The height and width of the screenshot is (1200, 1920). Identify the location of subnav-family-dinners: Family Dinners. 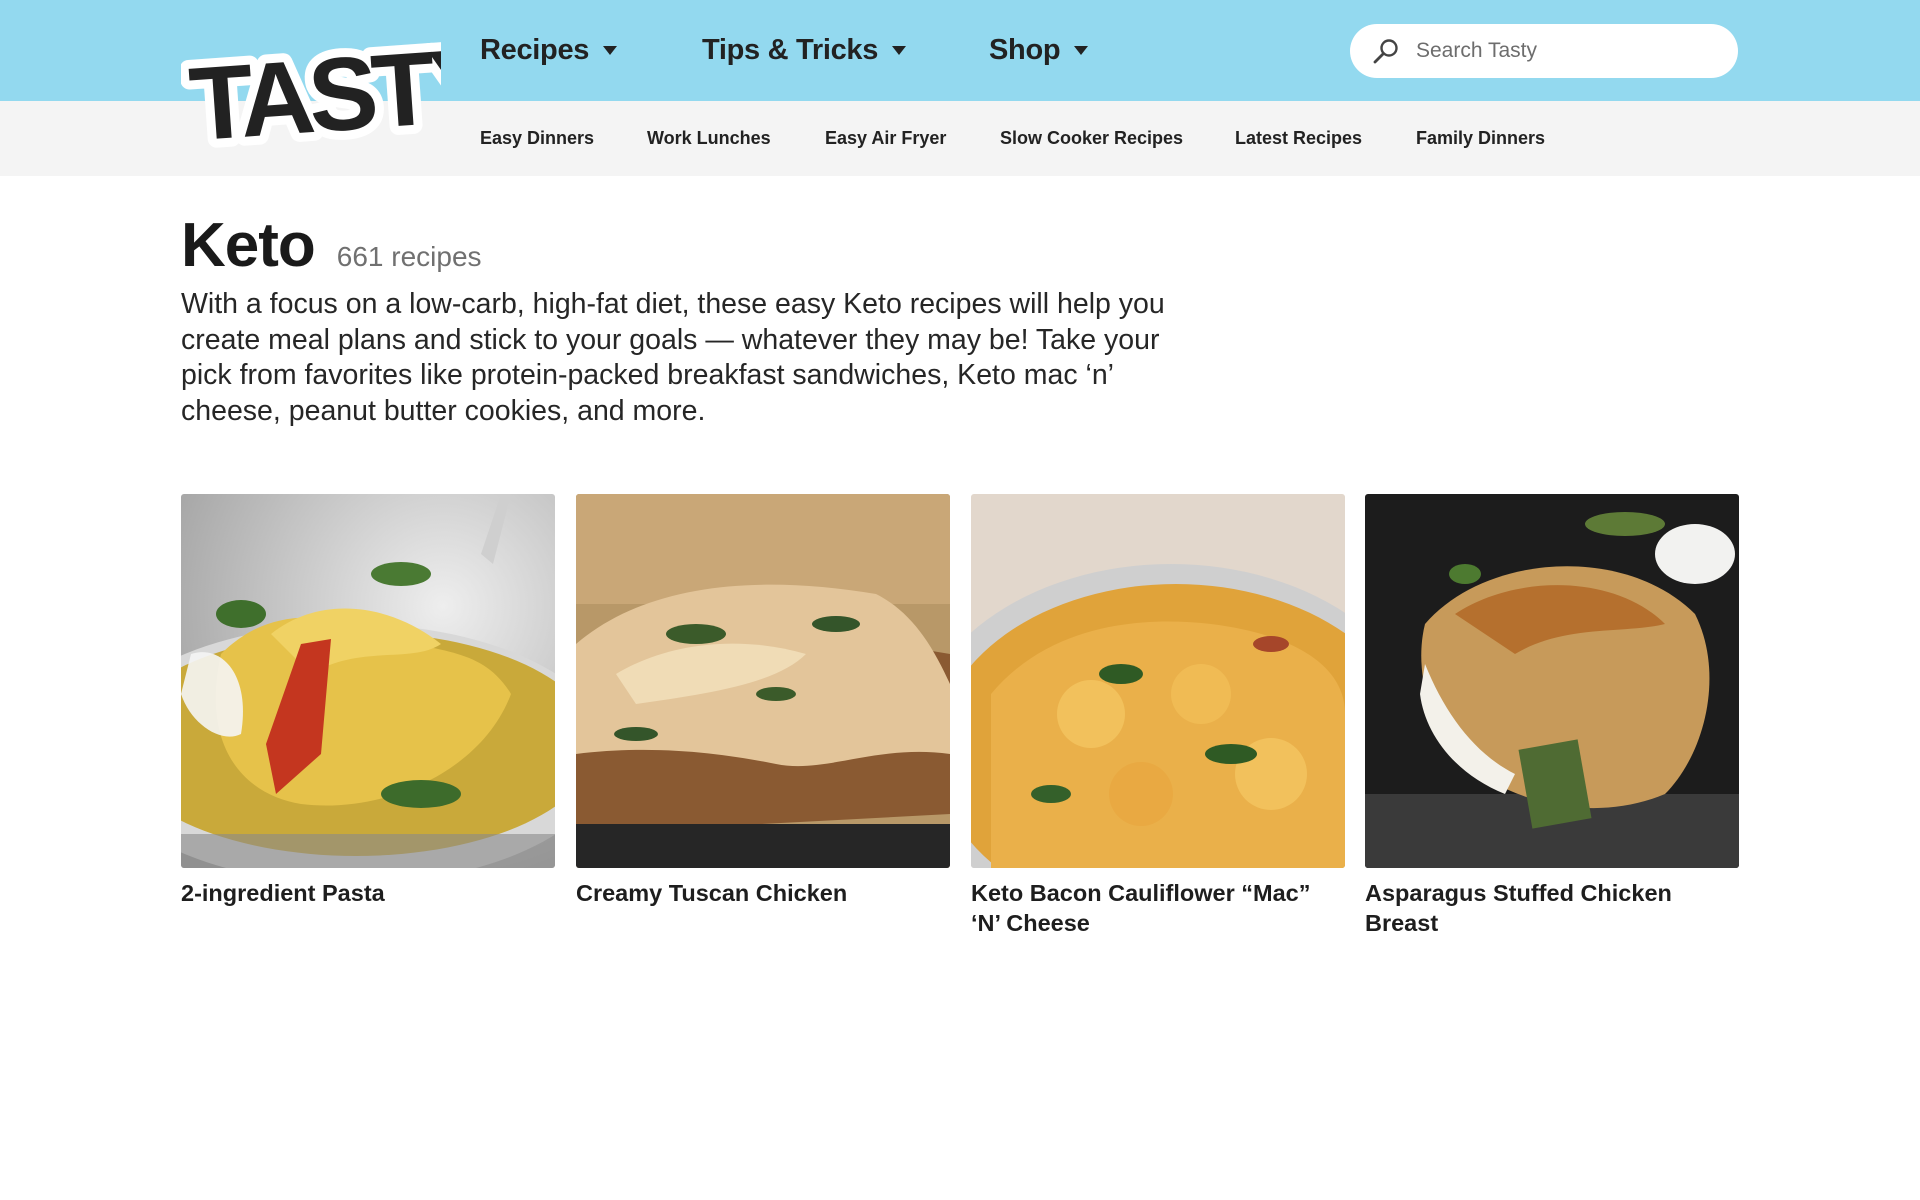
(1480, 138).